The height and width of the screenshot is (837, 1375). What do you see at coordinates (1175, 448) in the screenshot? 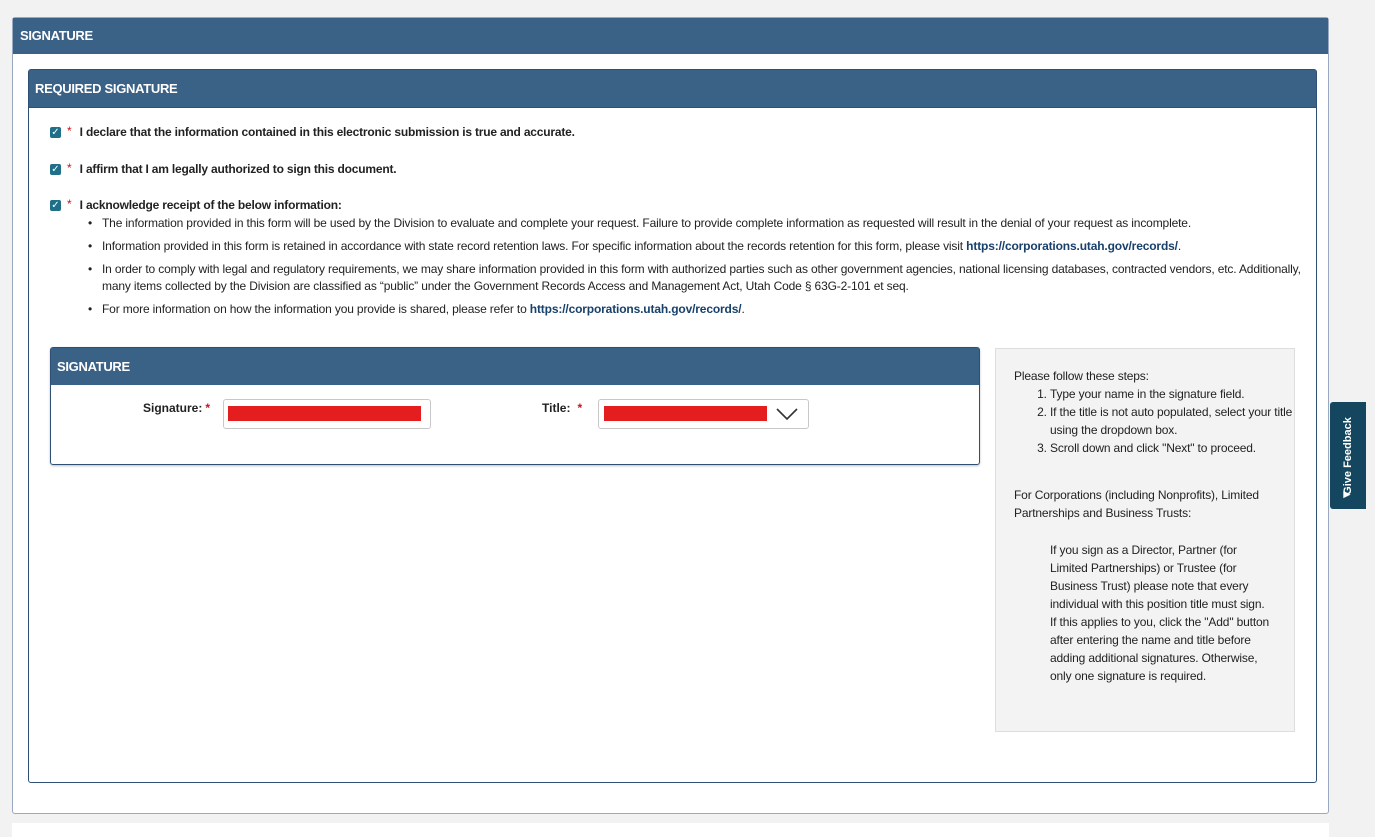
I see `list-item: Scroll down and click "Next" to proceed.` at bounding box center [1175, 448].